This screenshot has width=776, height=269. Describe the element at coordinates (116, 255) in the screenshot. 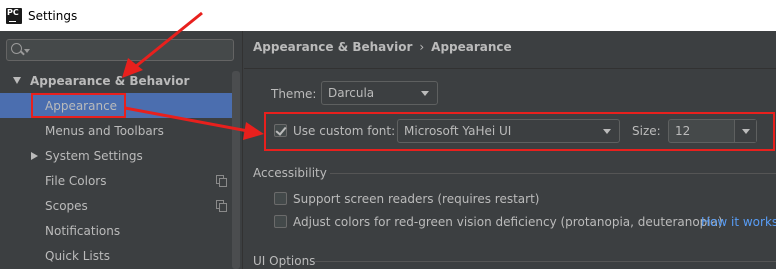

I see `tree-item-quick-lists: Quick Lists` at that location.